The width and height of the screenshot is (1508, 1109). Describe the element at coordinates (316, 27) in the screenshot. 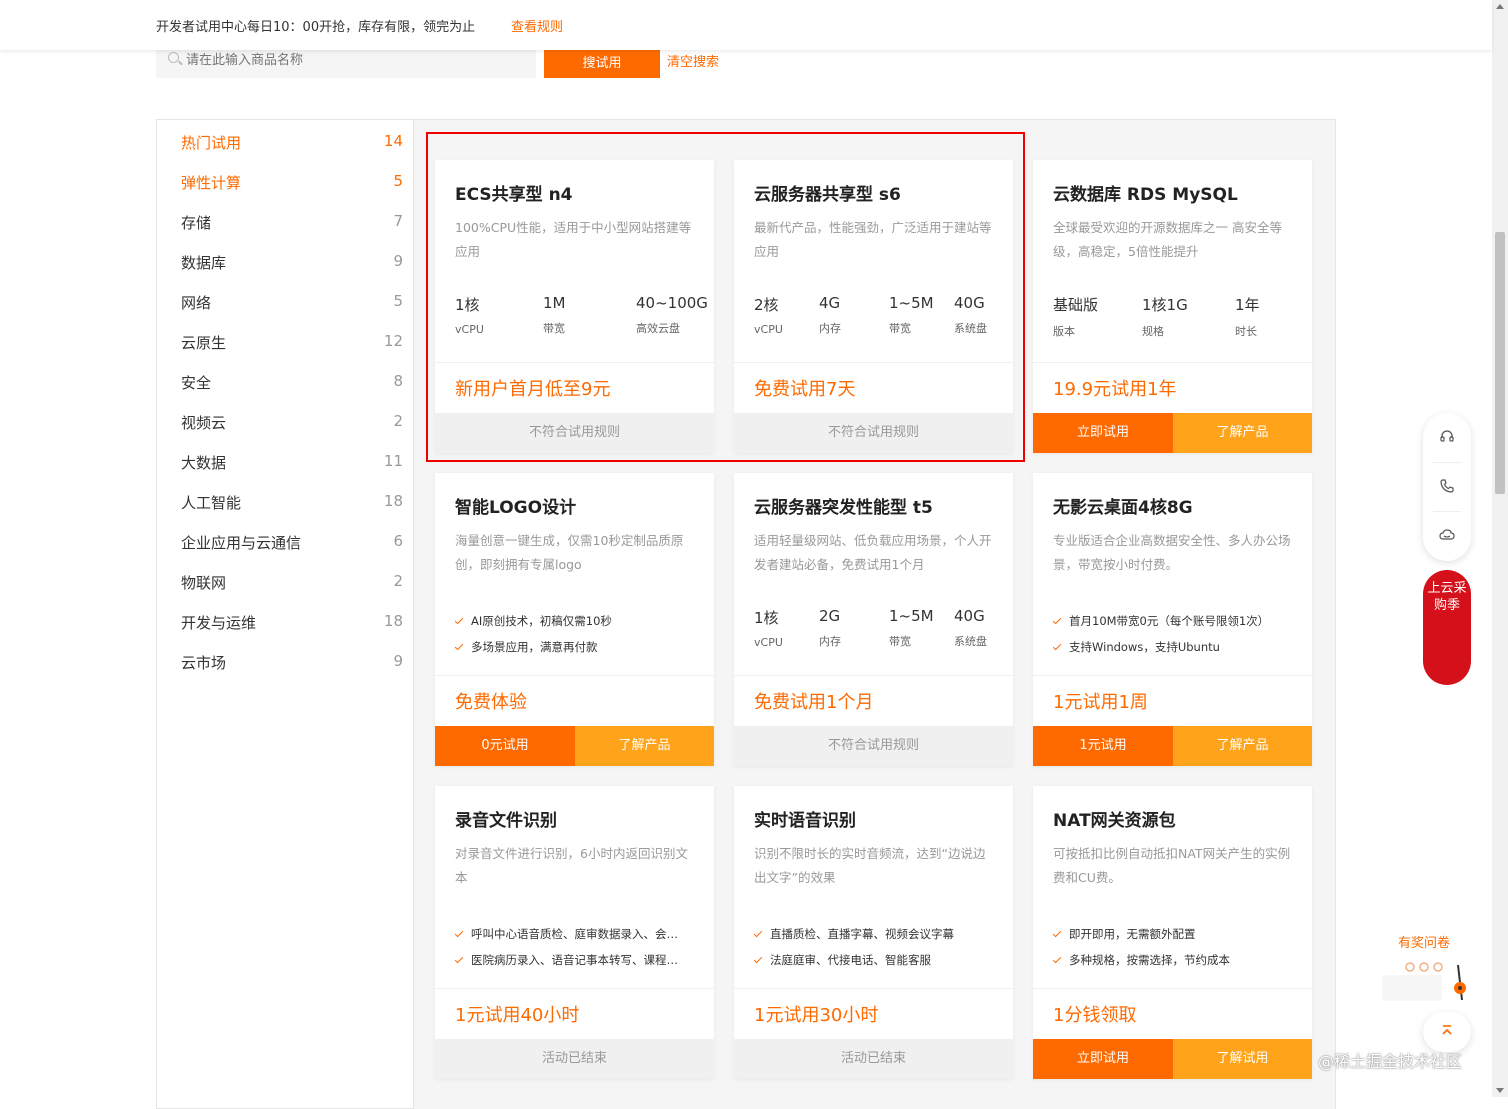

I see `trial-notice: 开发者试用中心每日10：00开抢，库存有限，领完为止` at that location.